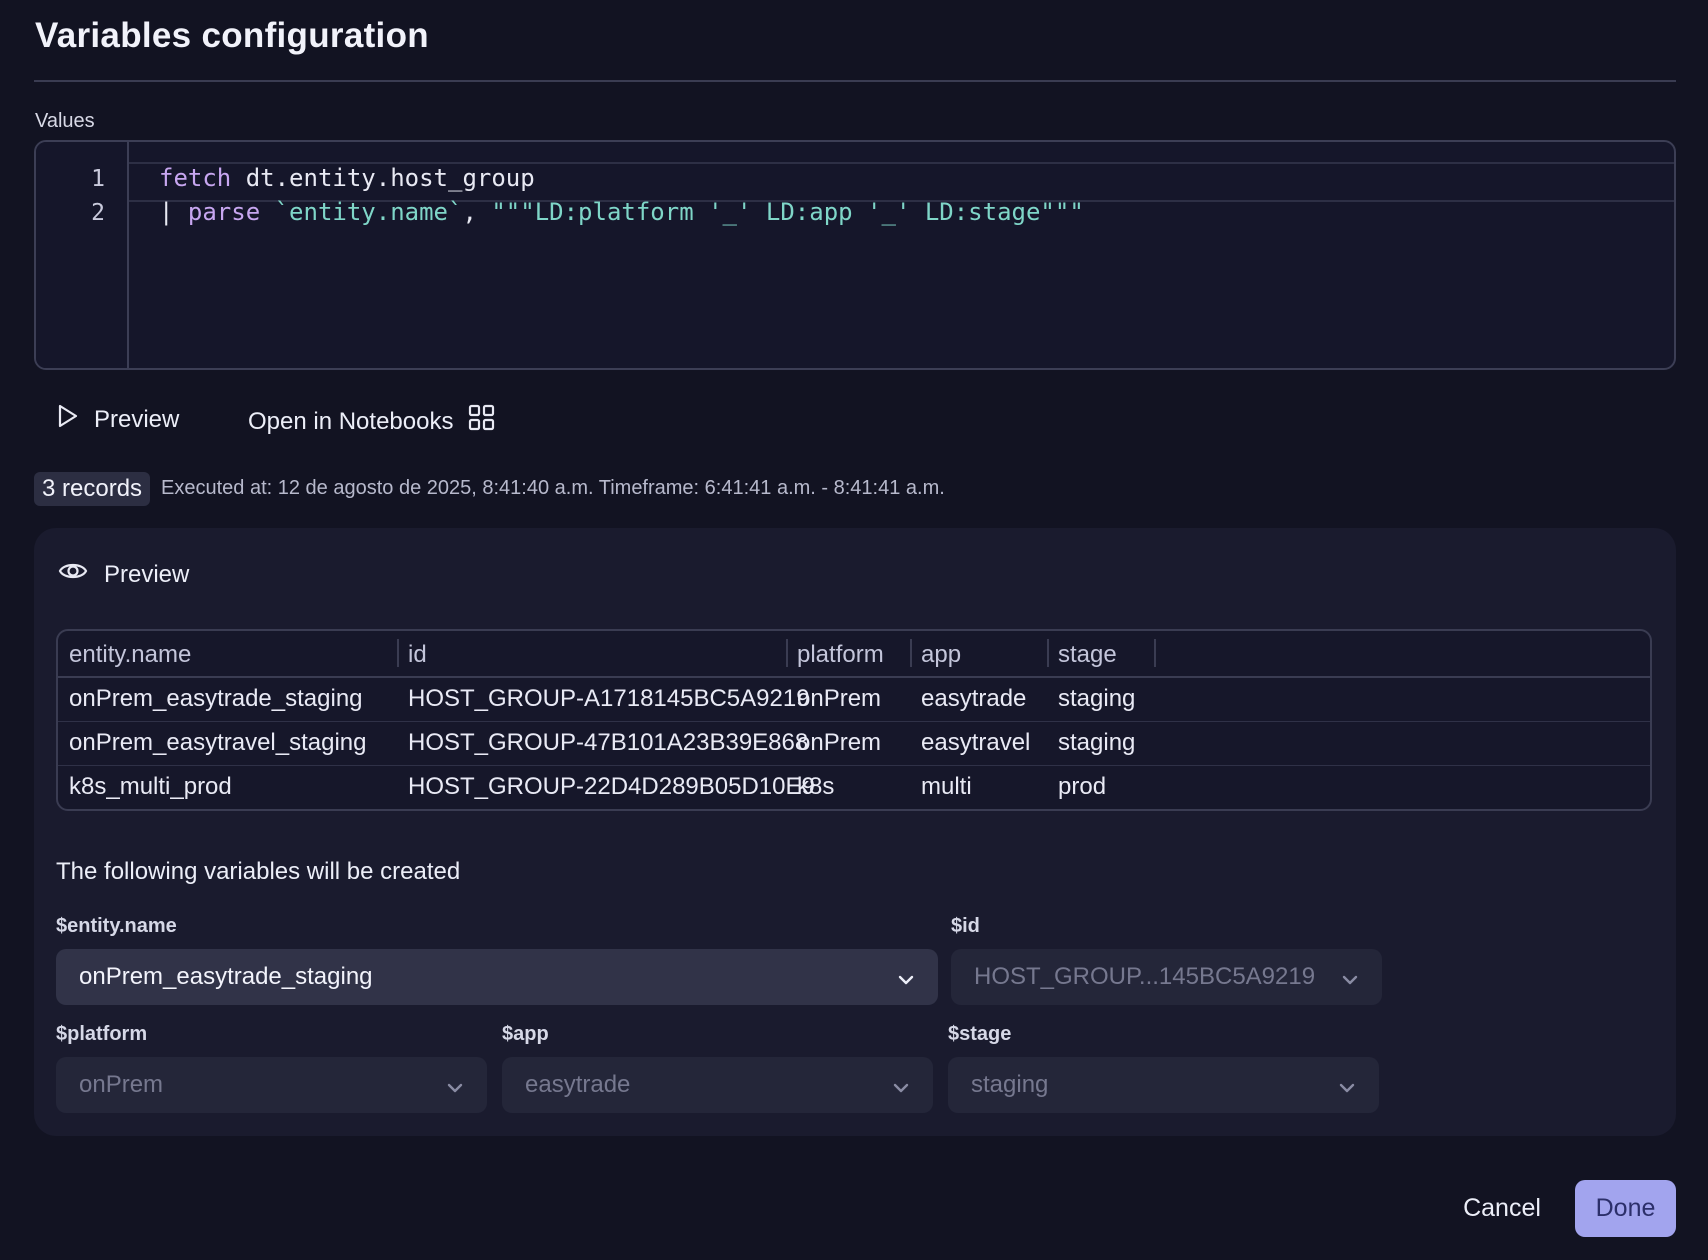  What do you see at coordinates (816, 786) in the screenshot?
I see `cell-platform: k8s` at bounding box center [816, 786].